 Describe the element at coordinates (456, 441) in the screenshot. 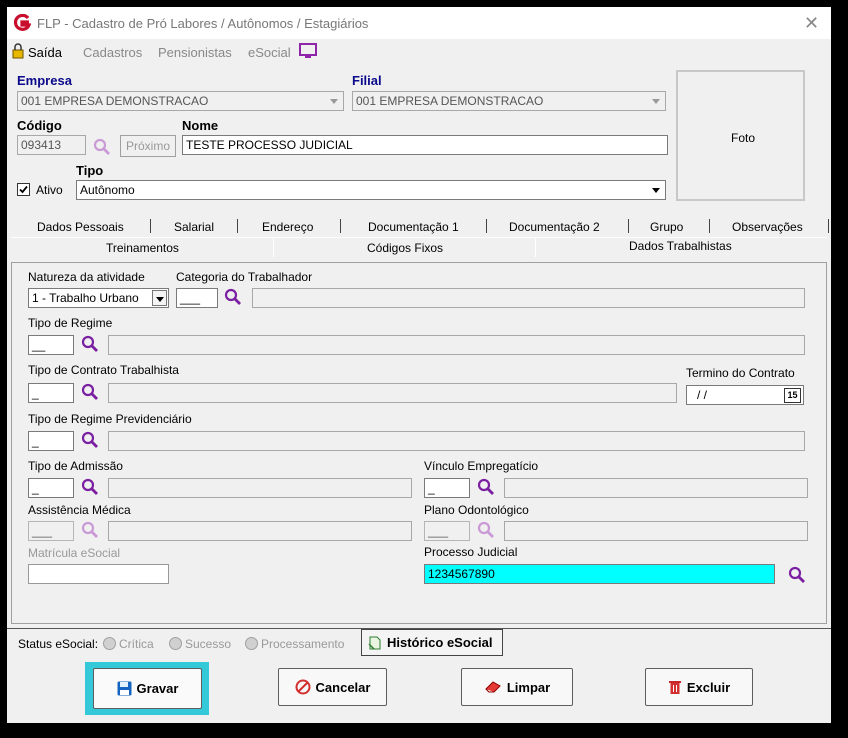

I see `previdenciario-description` at that location.